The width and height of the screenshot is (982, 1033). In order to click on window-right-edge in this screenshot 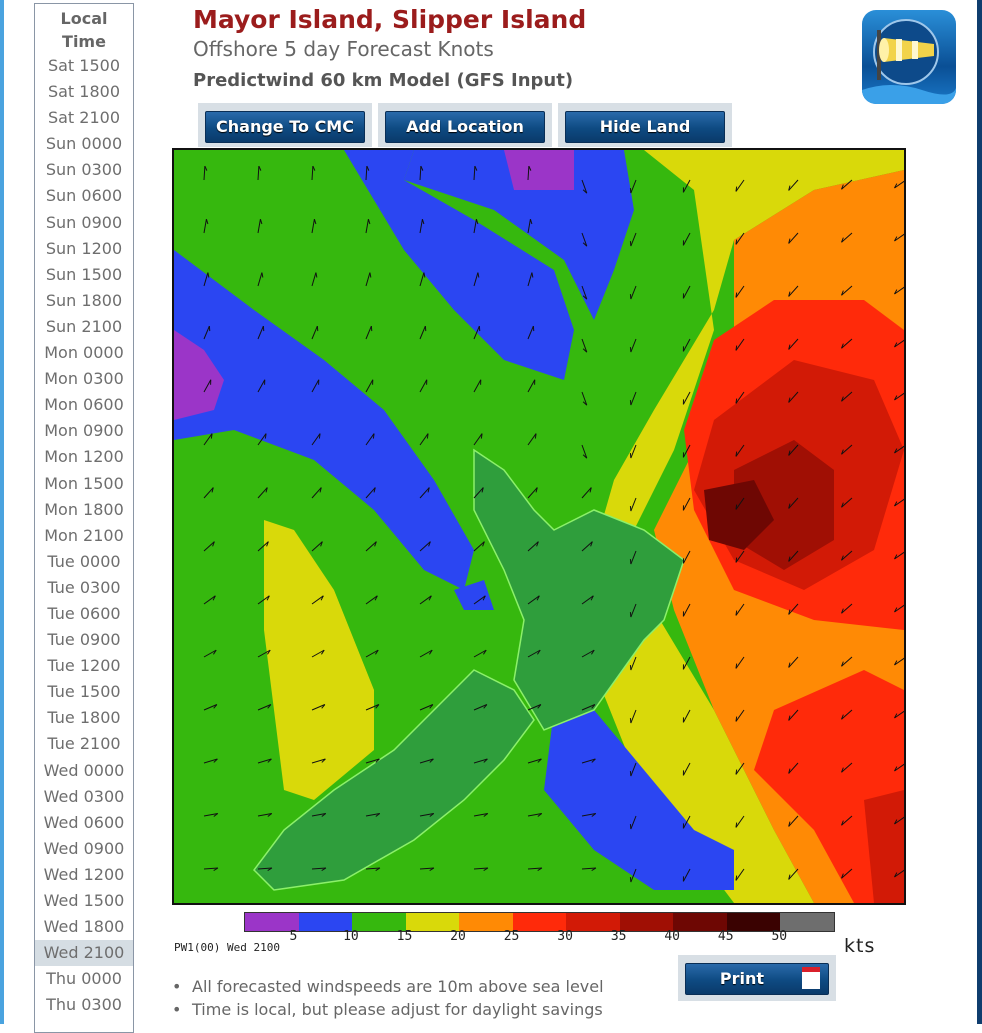, I will do `click(979, 512)`.